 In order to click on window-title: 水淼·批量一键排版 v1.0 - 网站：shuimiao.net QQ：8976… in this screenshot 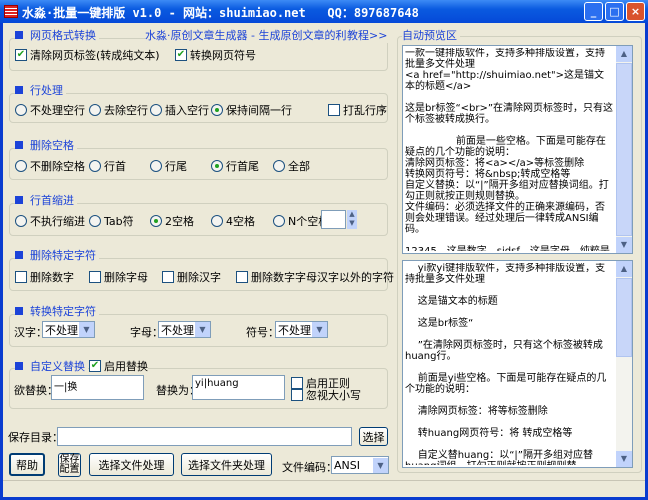, I will do `click(220, 13)`.